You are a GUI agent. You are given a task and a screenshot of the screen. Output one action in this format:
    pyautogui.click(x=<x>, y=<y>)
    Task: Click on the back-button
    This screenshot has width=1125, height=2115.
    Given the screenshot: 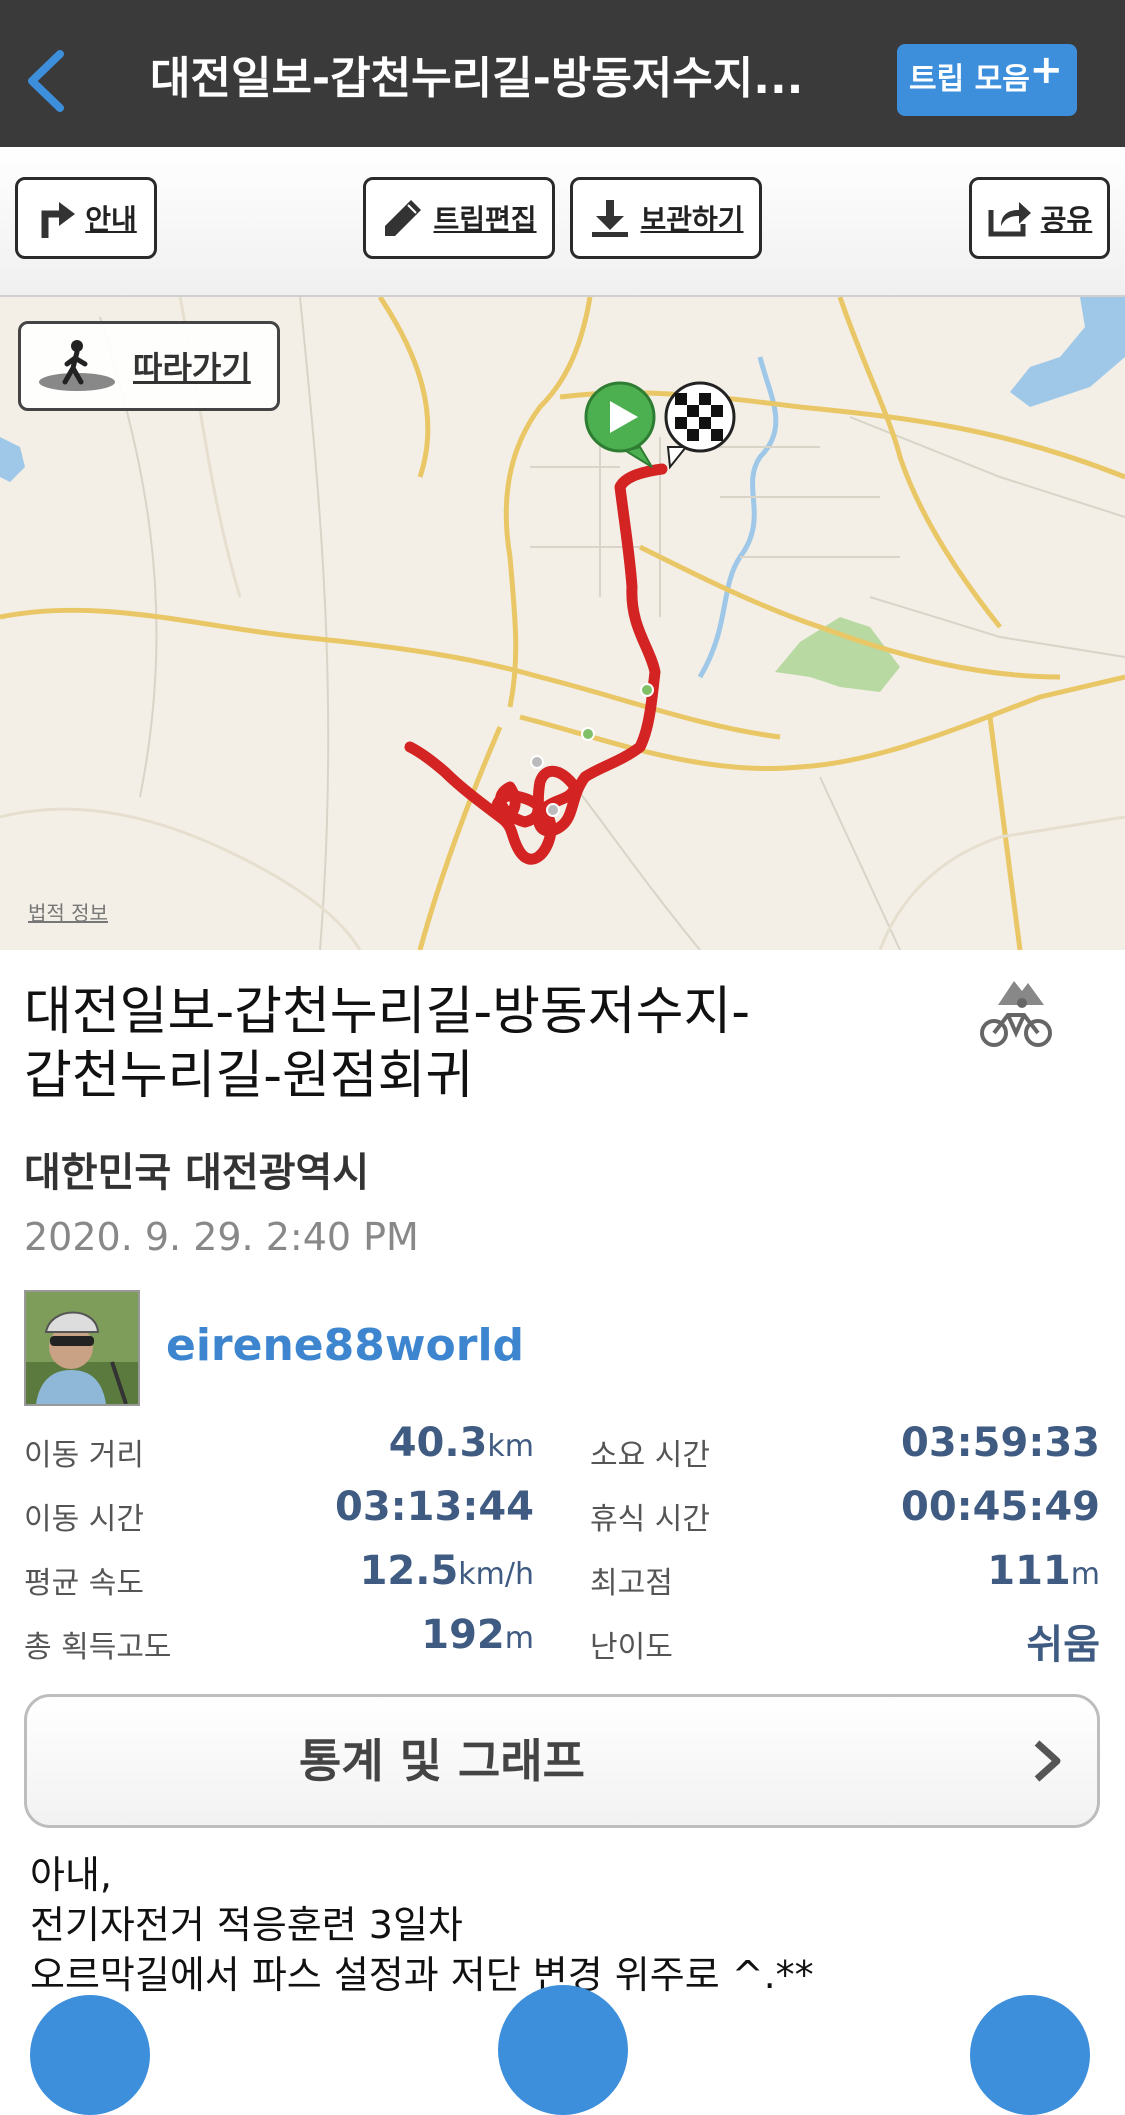 What is the action you would take?
    pyautogui.click(x=46, y=81)
    